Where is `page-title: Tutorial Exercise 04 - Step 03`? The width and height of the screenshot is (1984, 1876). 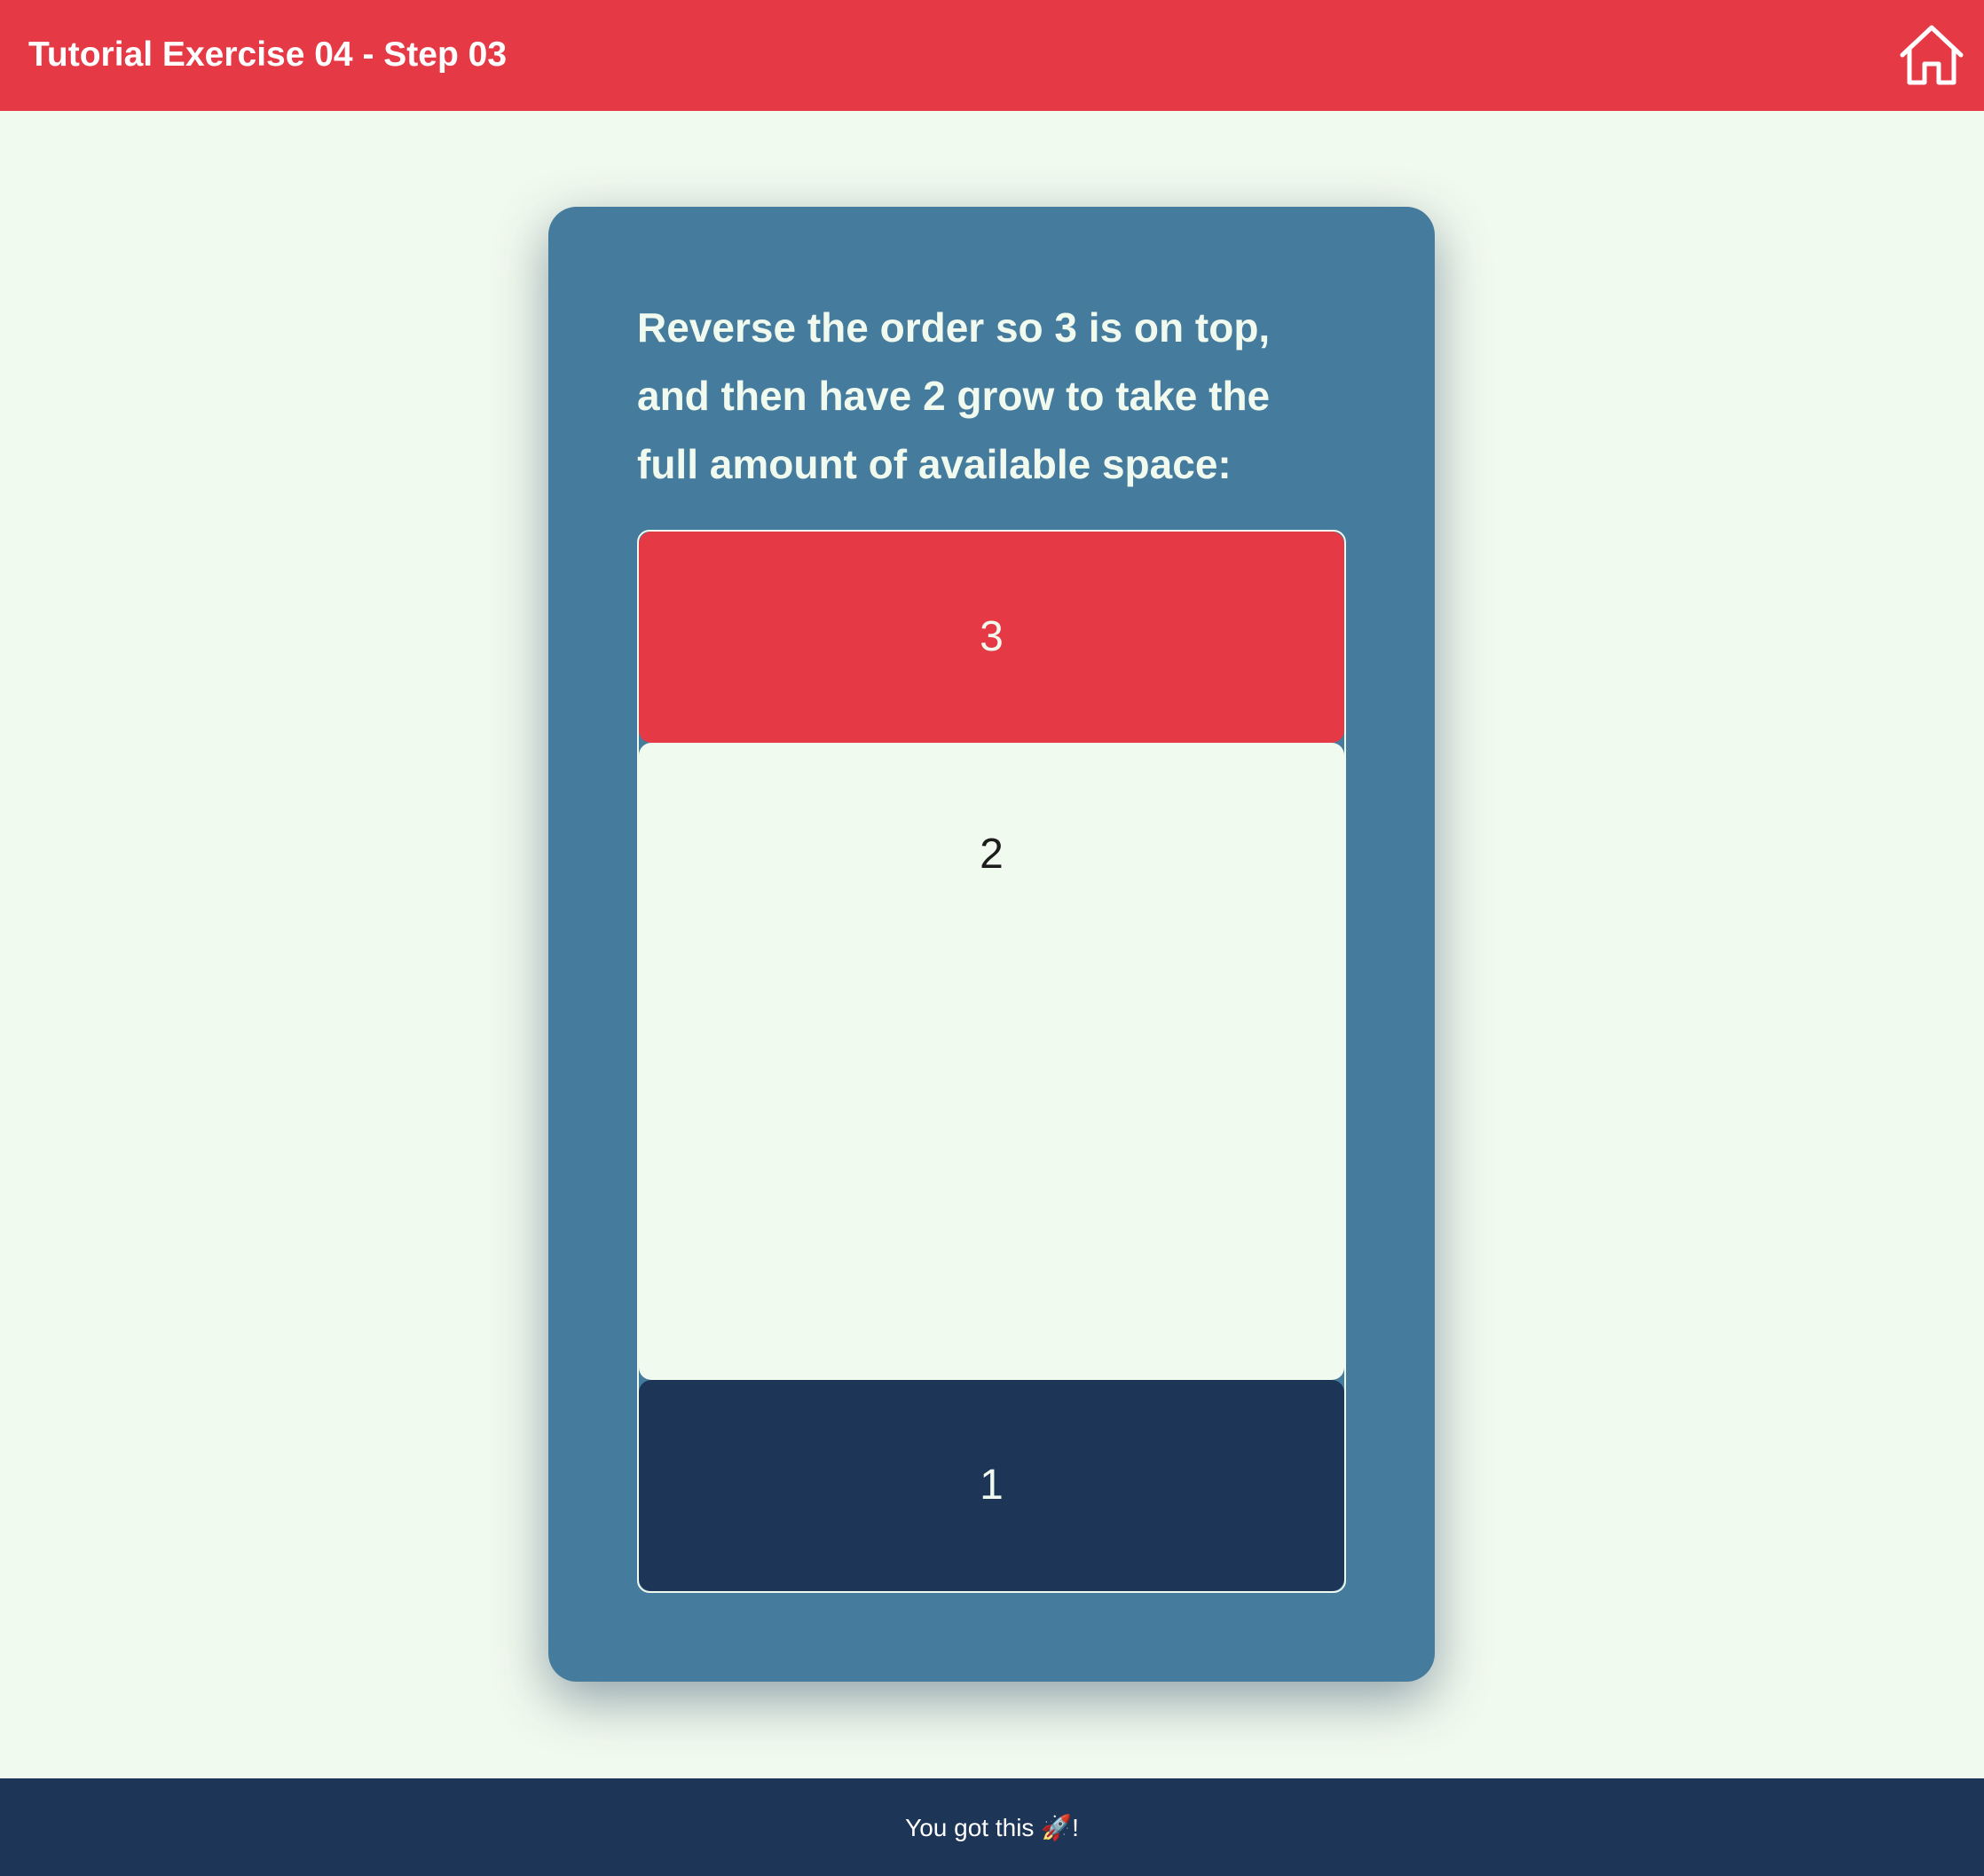
page-title: Tutorial Exercise 04 - Step 03 is located at coordinates (268, 54).